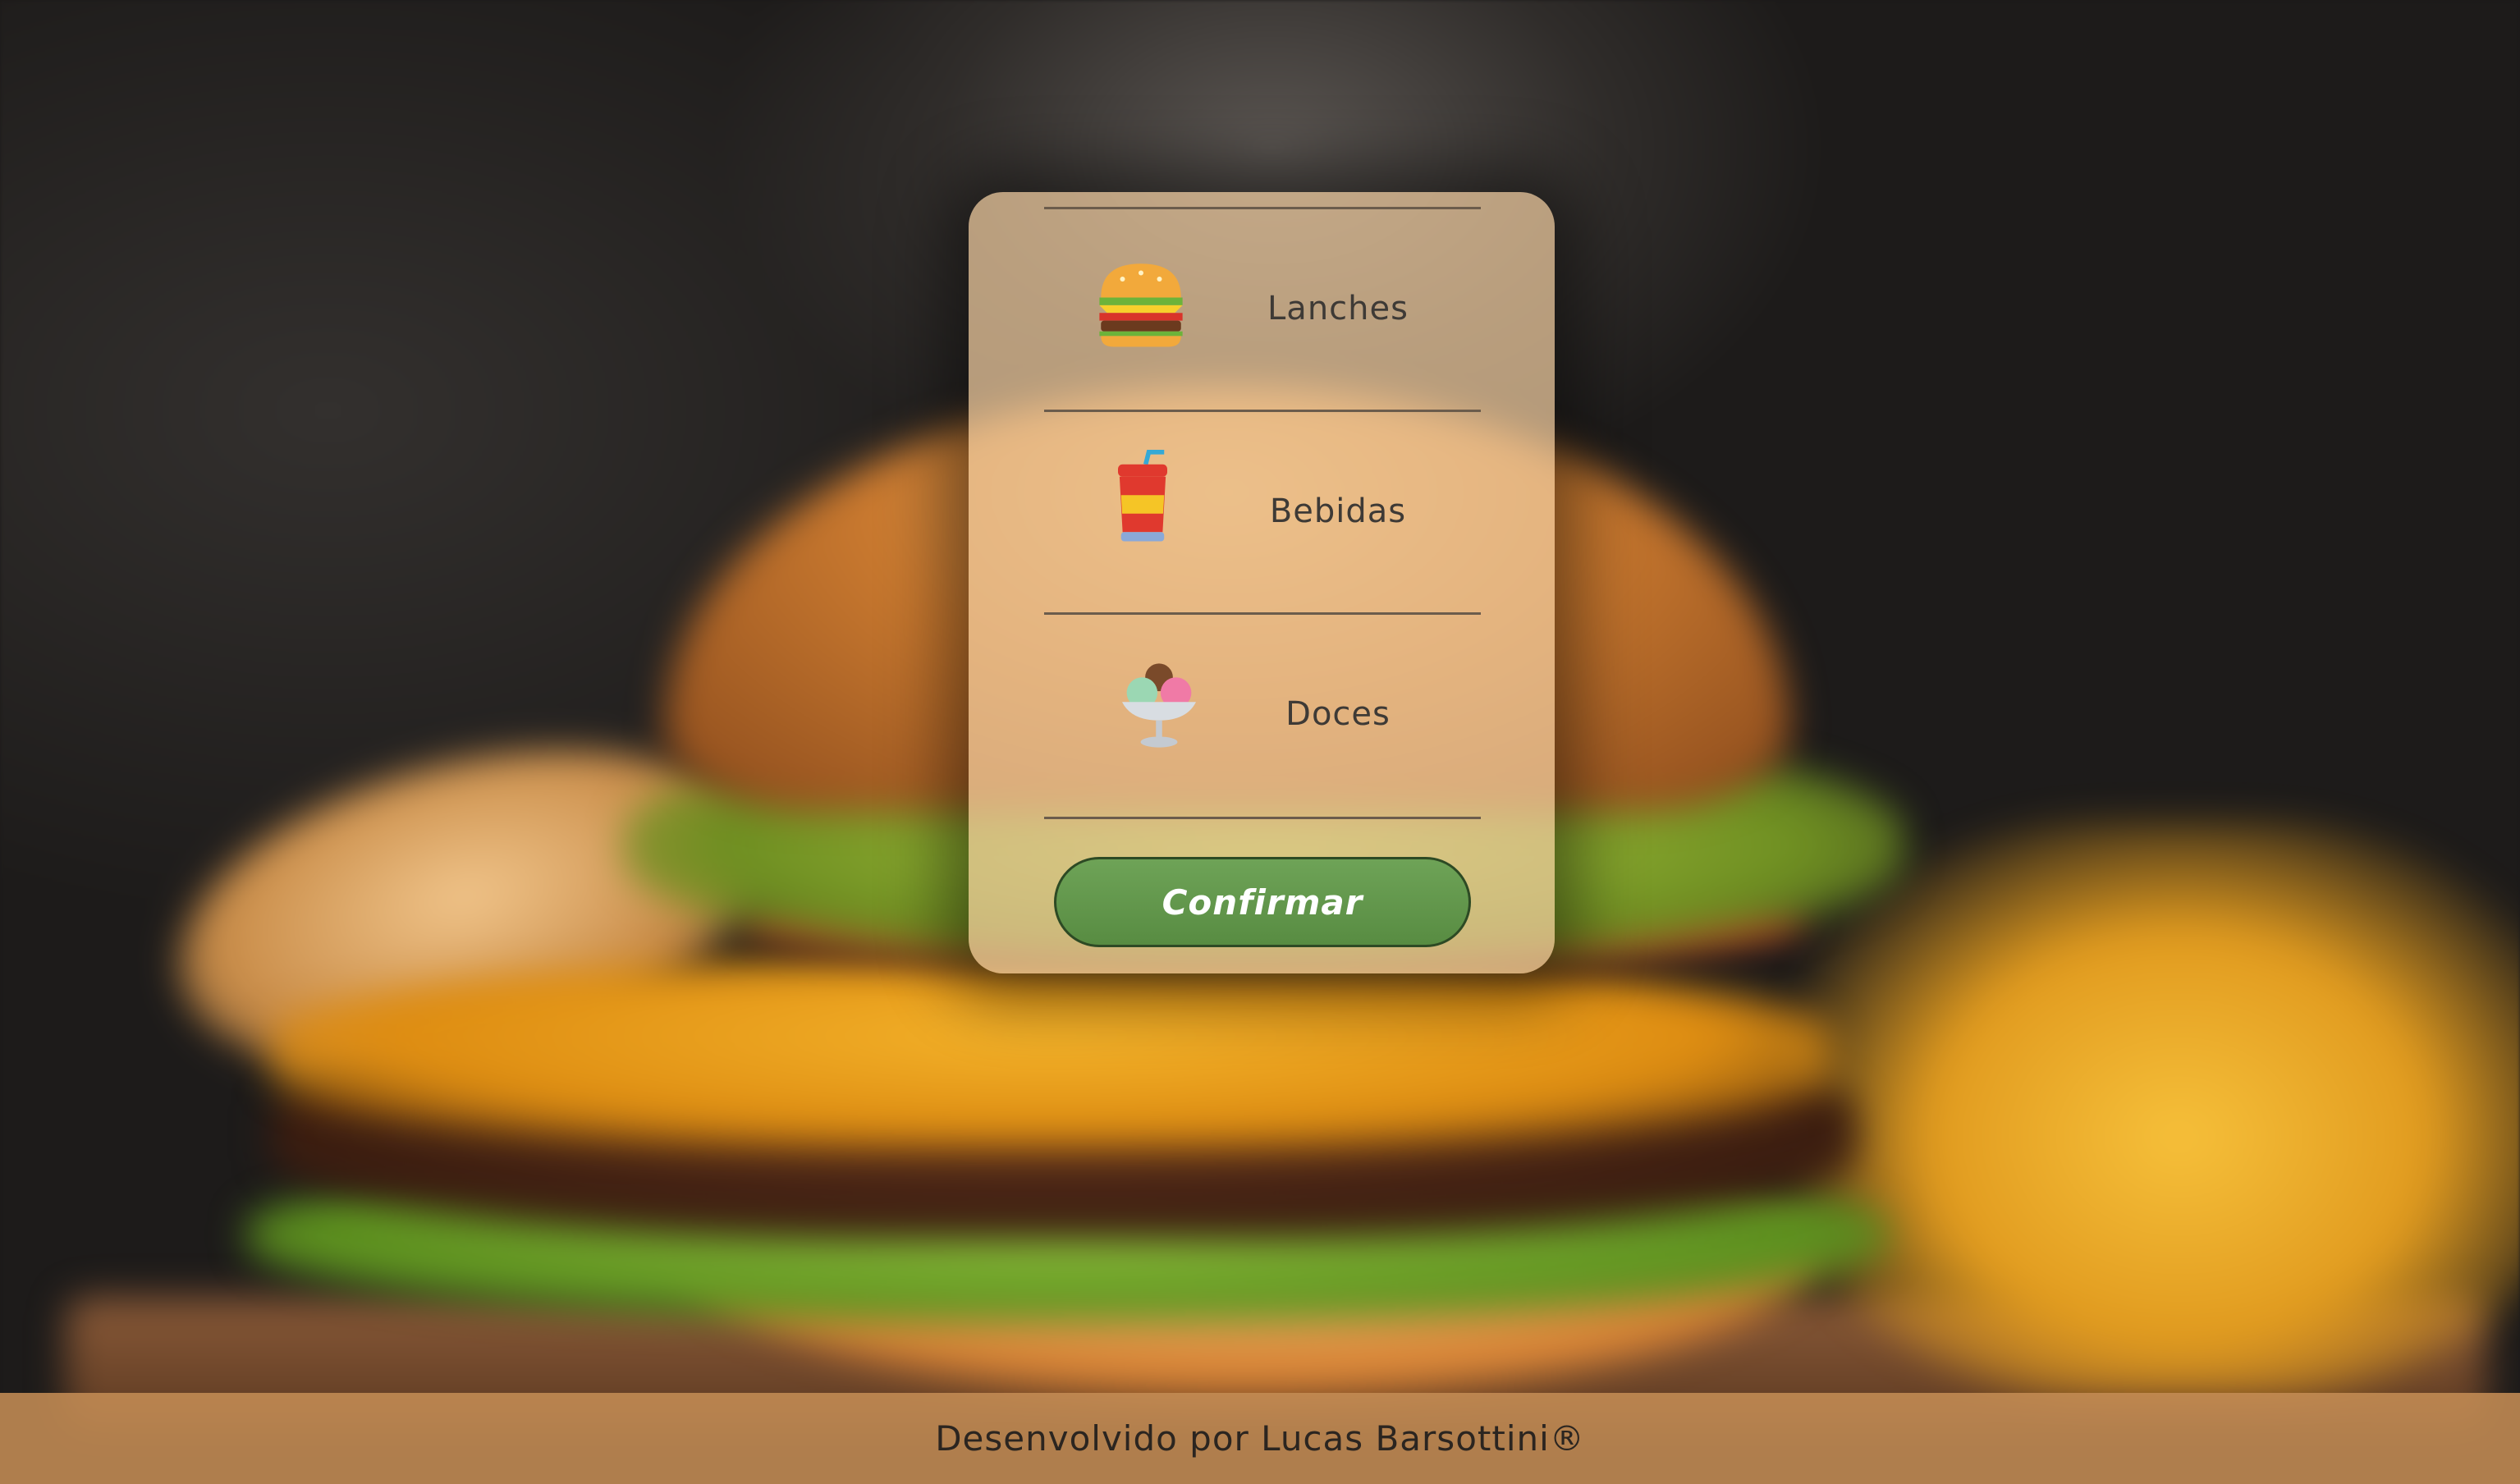 This screenshot has width=2520, height=1484. Describe the element at coordinates (1050, 1054) in the screenshot. I see `background-cheese` at that location.